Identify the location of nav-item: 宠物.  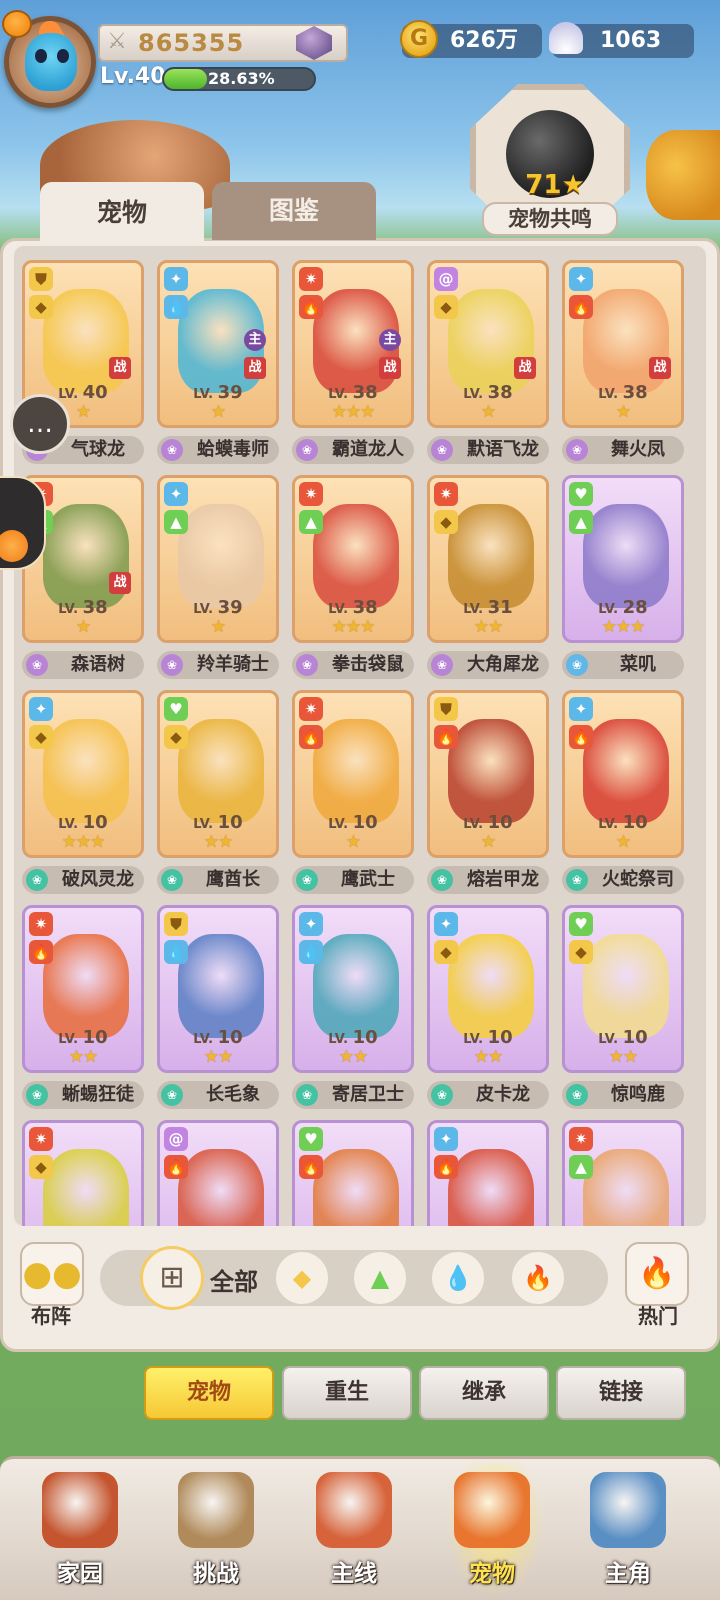
(492, 1531).